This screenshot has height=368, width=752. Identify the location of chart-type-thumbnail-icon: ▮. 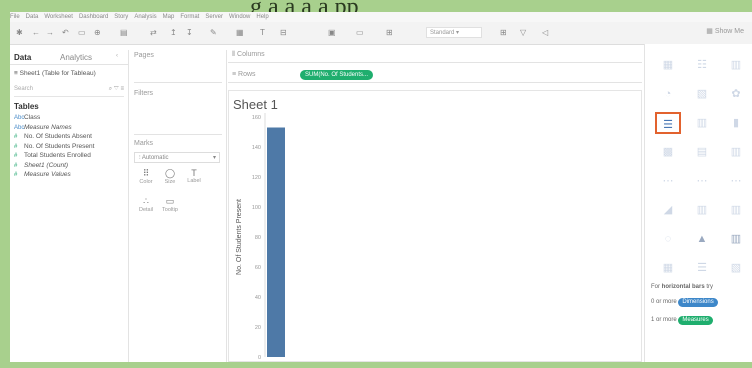
(736, 123).